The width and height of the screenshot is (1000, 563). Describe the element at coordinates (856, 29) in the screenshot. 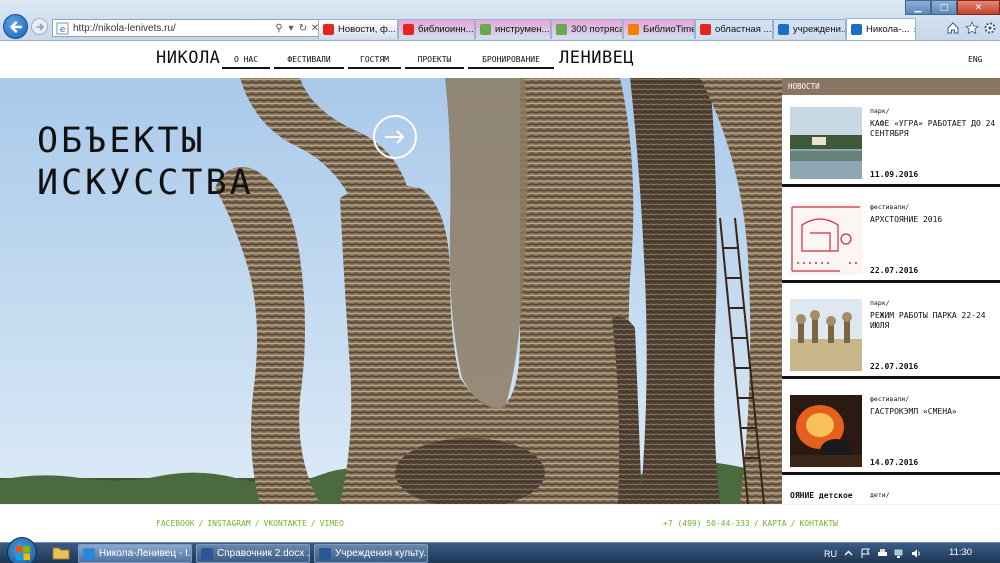

I see `ie-page-icon` at that location.